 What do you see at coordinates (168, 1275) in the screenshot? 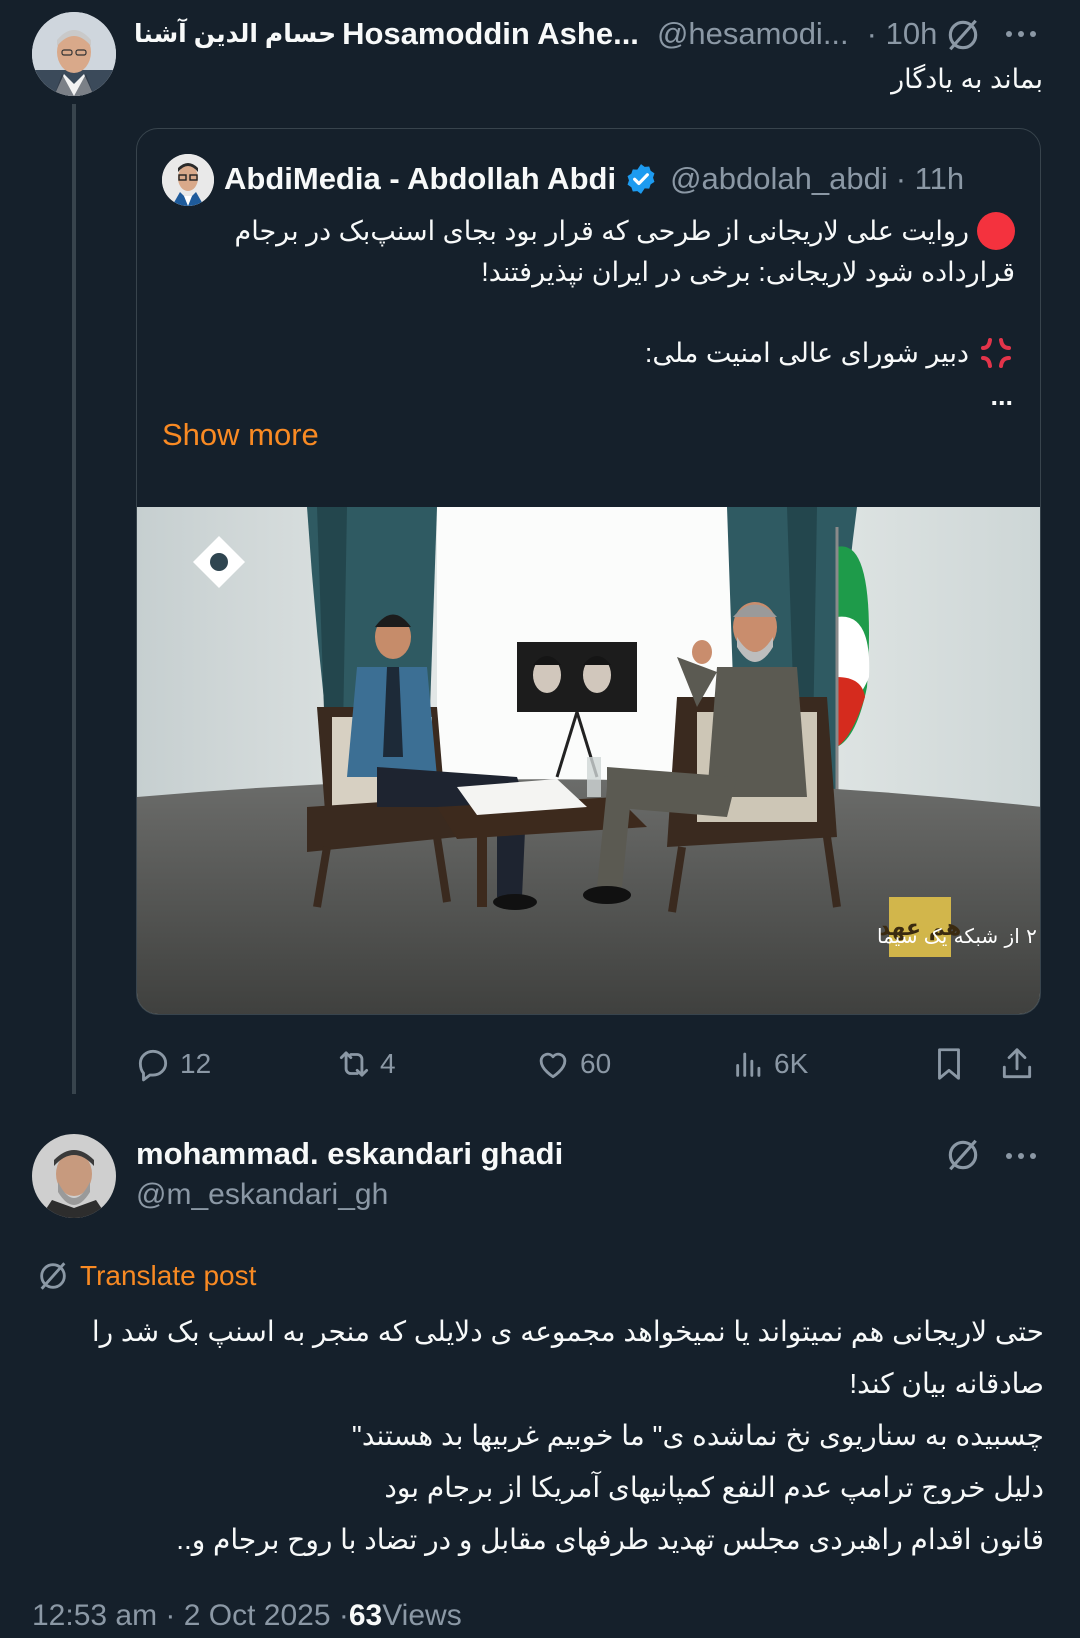
I see `translate-post-label: Translate post` at bounding box center [168, 1275].